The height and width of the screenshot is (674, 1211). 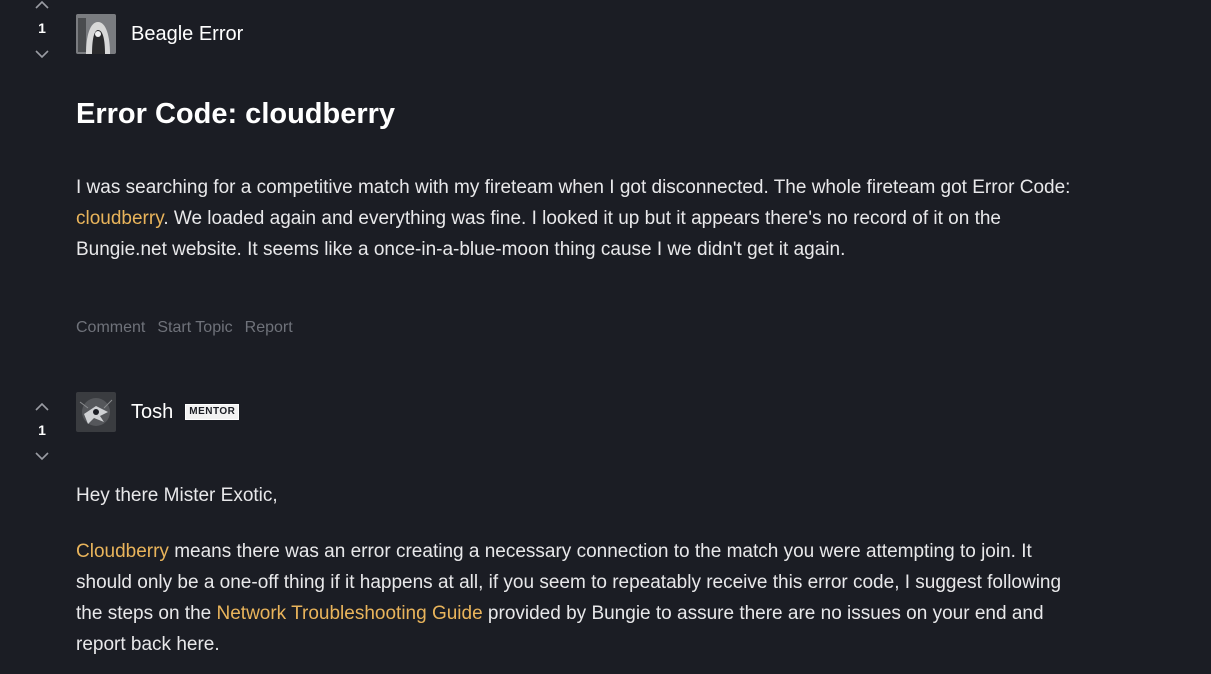 I want to click on author-row: Beagle Error, so click(x=159, y=34).